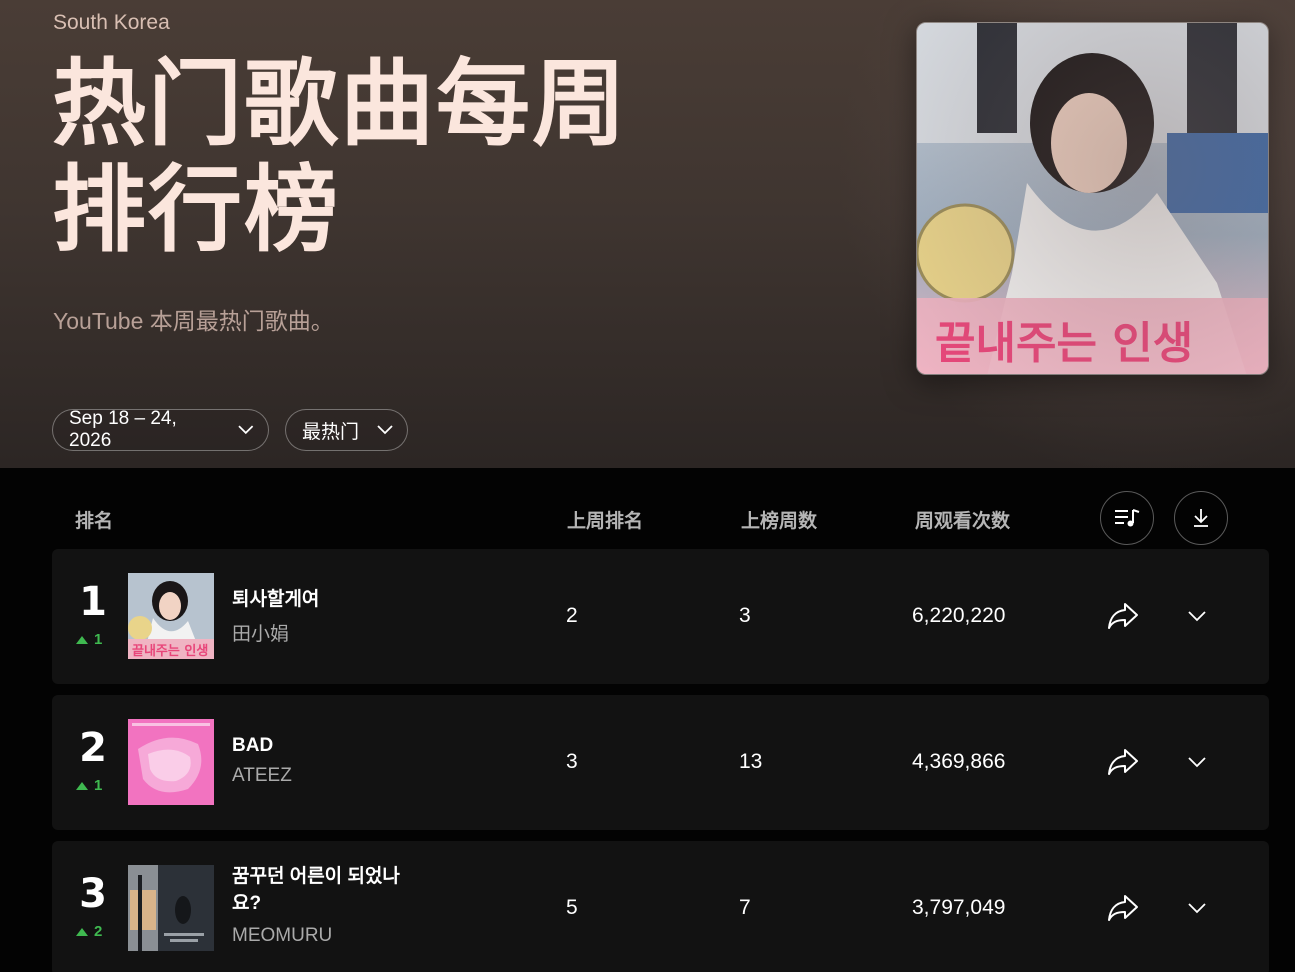 Image resolution: width=1295 pixels, height=972 pixels. Describe the element at coordinates (572, 907) in the screenshot. I see `last-week-rank: 5` at that location.